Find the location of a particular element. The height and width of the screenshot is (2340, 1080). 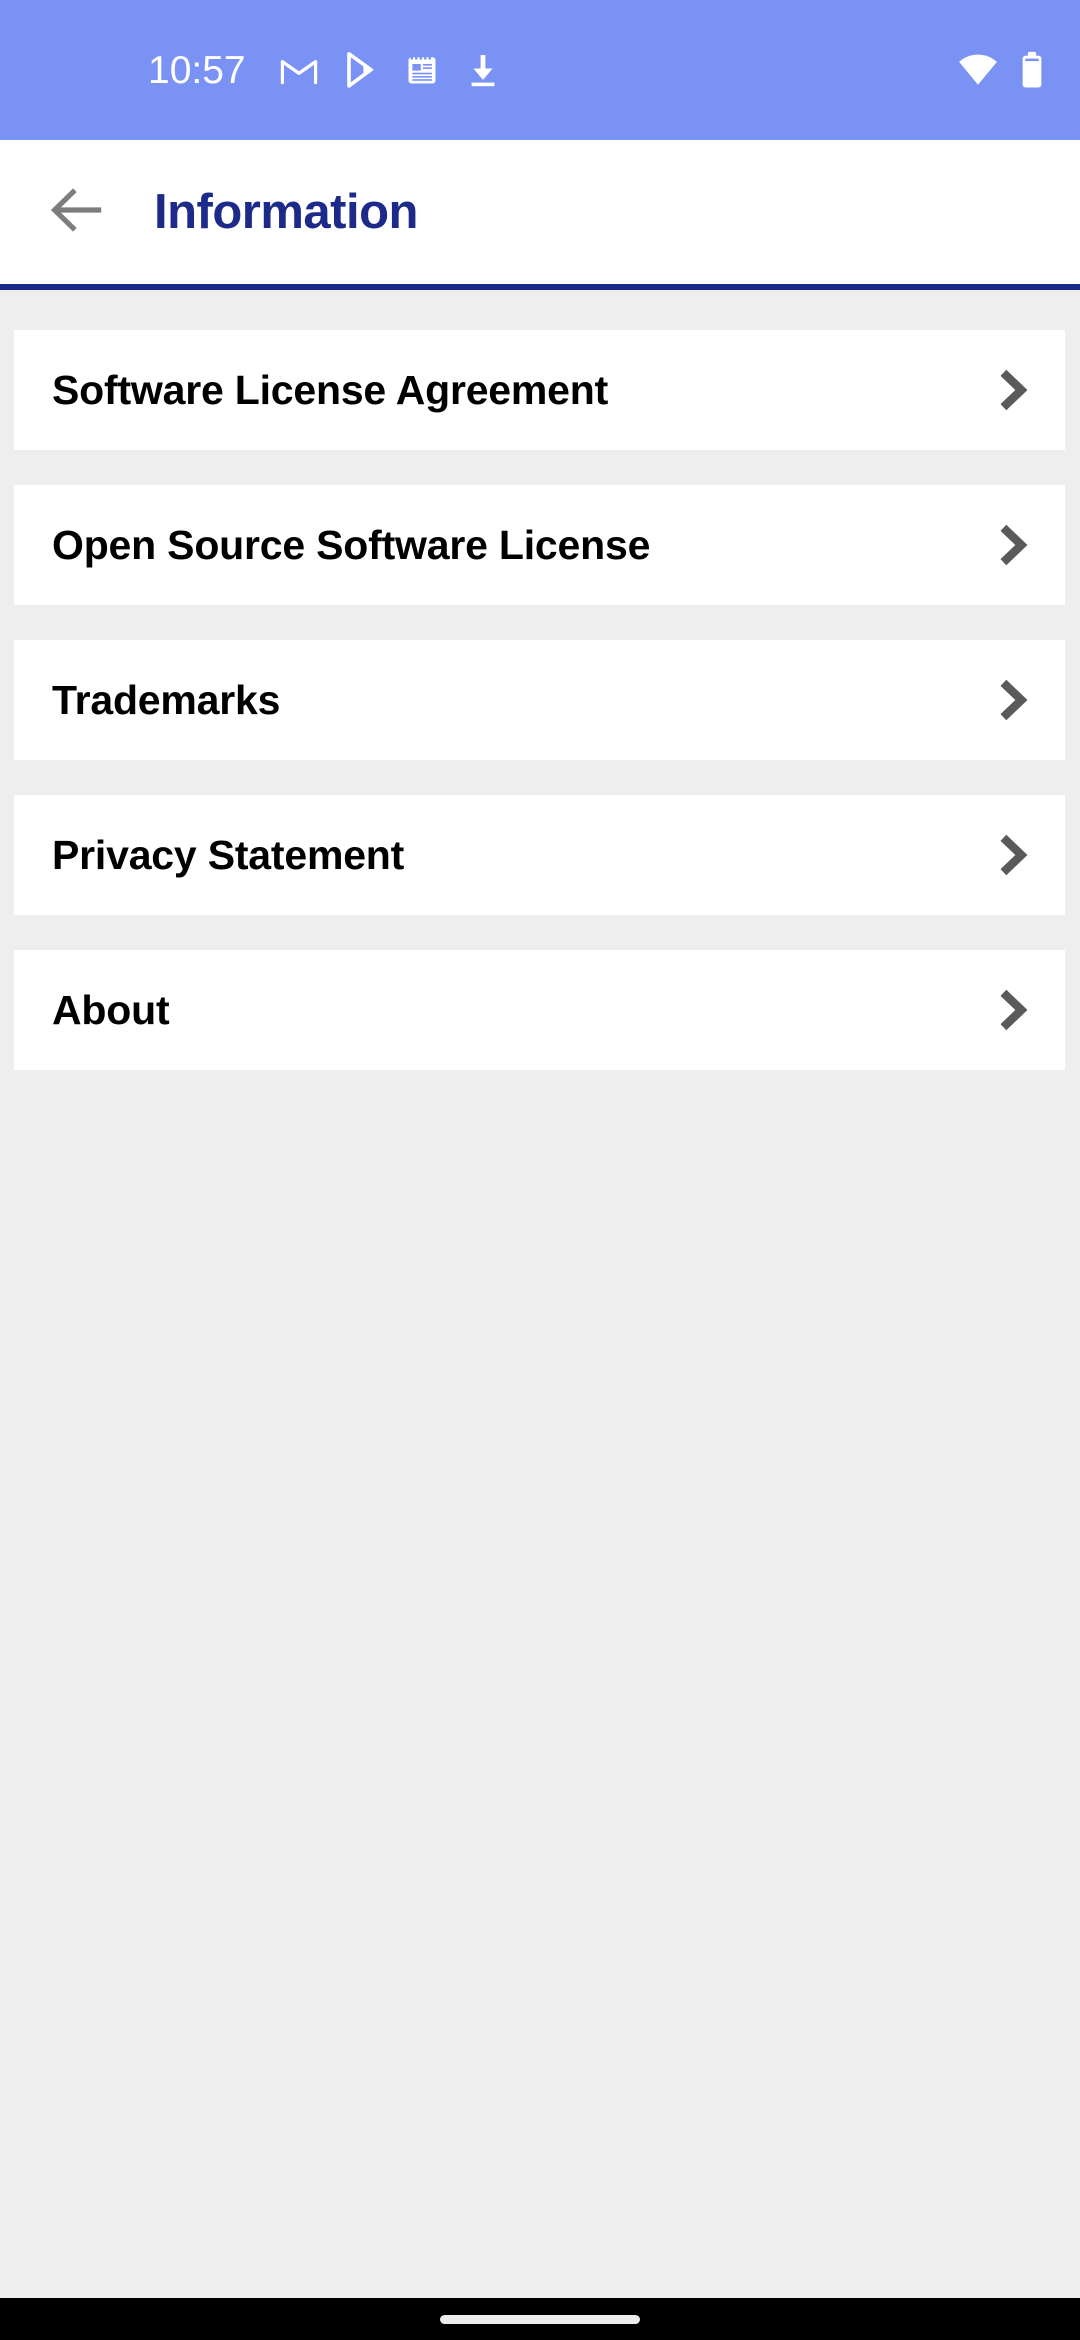

back-arrow-icon is located at coordinates (77, 212).